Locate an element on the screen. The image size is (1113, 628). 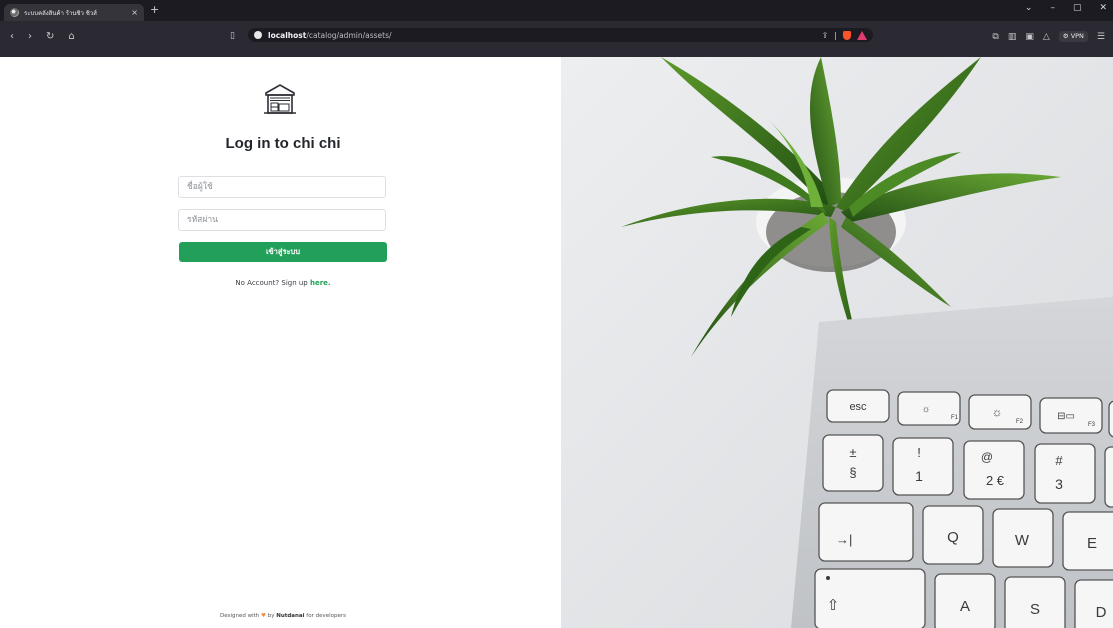
address-bar-actions: ⇪ | is located at coordinates (844, 35).